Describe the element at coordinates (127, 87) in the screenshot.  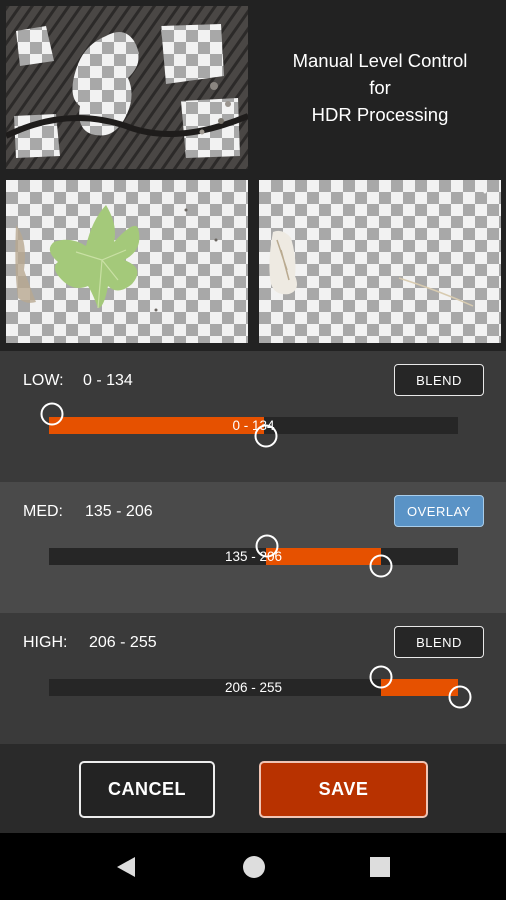
I see `rock-texture-thumbnail` at that location.